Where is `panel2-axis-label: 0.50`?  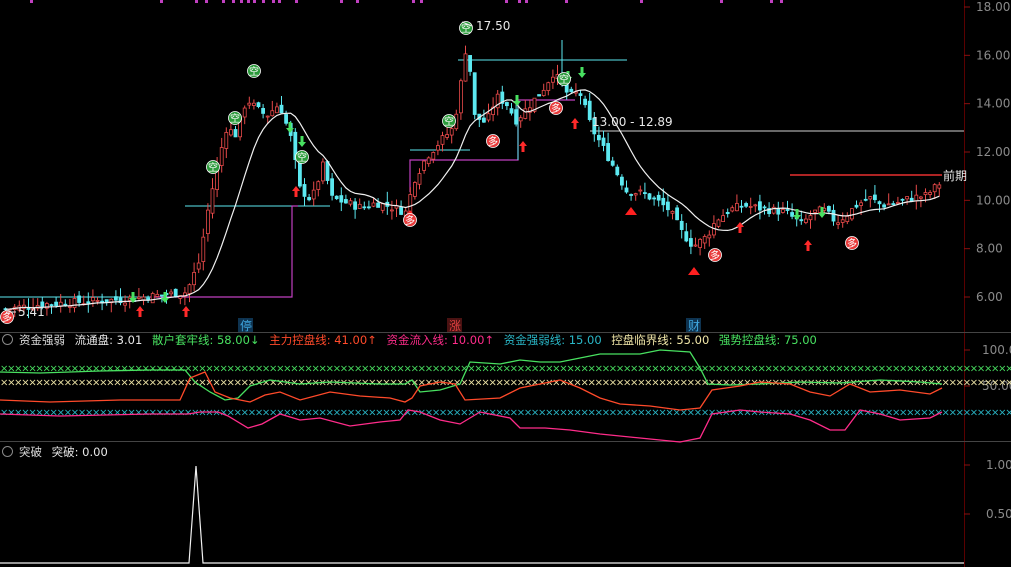 panel2-axis-label: 0.50 is located at coordinates (998, 514).